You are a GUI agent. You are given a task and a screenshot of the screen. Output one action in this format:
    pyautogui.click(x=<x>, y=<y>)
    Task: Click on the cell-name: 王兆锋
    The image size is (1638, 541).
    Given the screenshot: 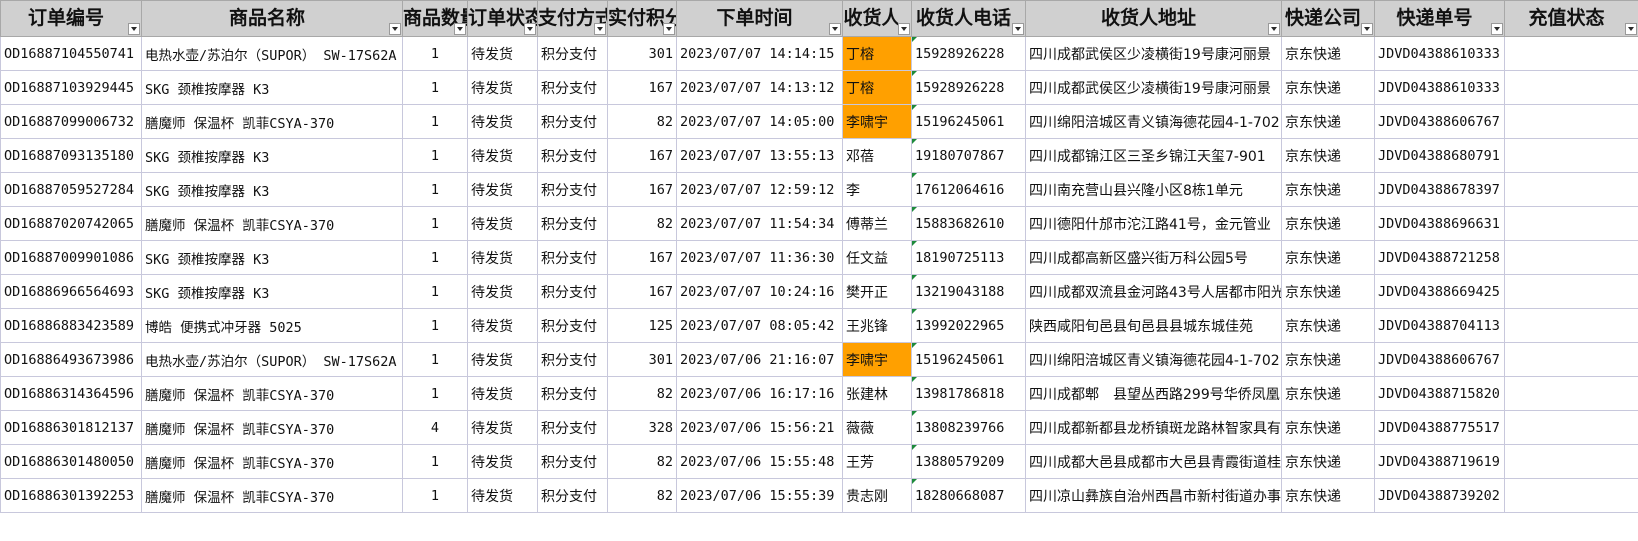 What is the action you would take?
    pyautogui.click(x=877, y=325)
    